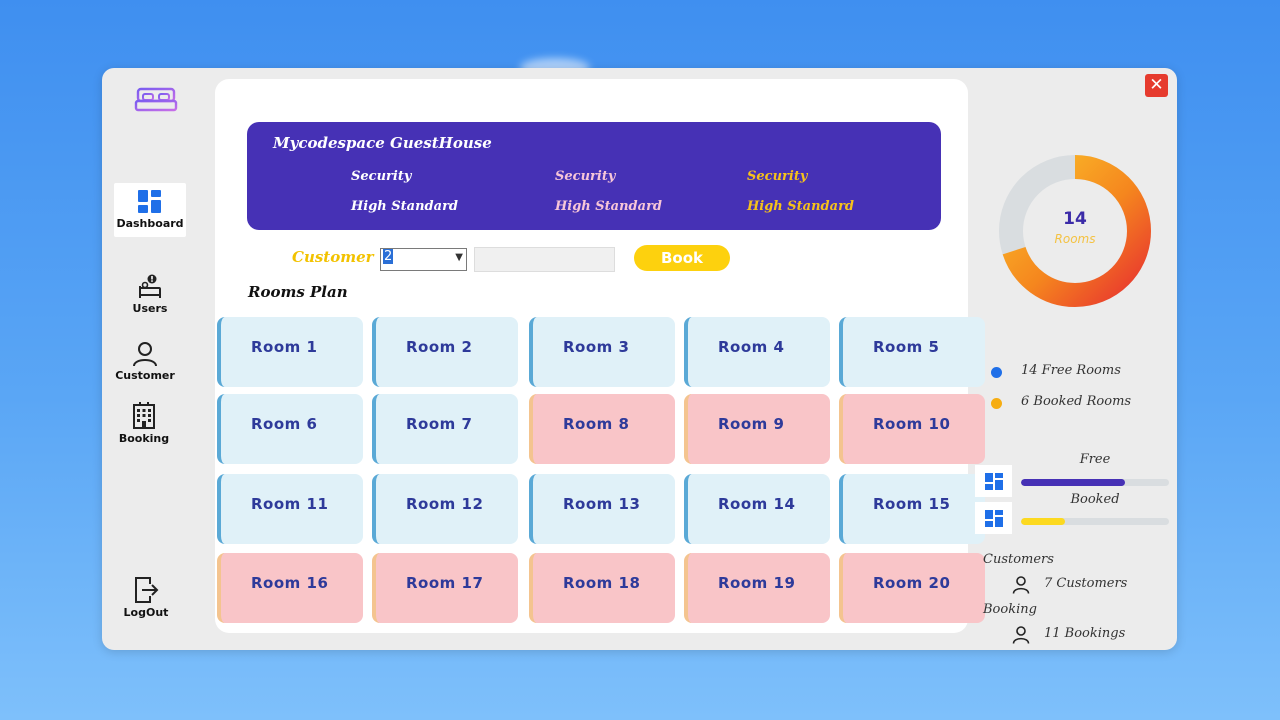 This screenshot has height=720, width=1280. What do you see at coordinates (147, 590) in the screenshot?
I see `logout-icon` at bounding box center [147, 590].